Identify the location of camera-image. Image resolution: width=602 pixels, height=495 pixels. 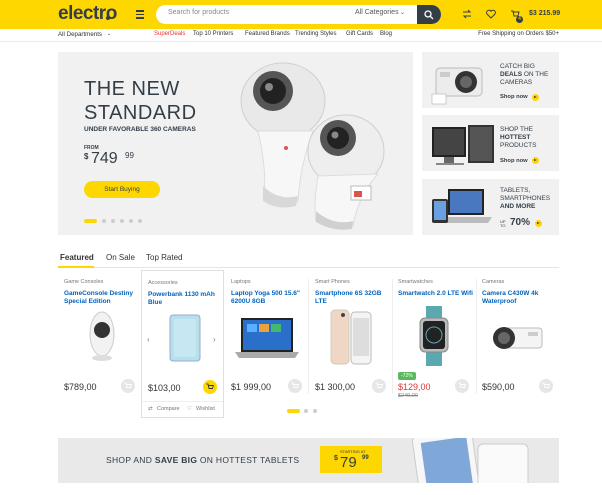
(518, 338).